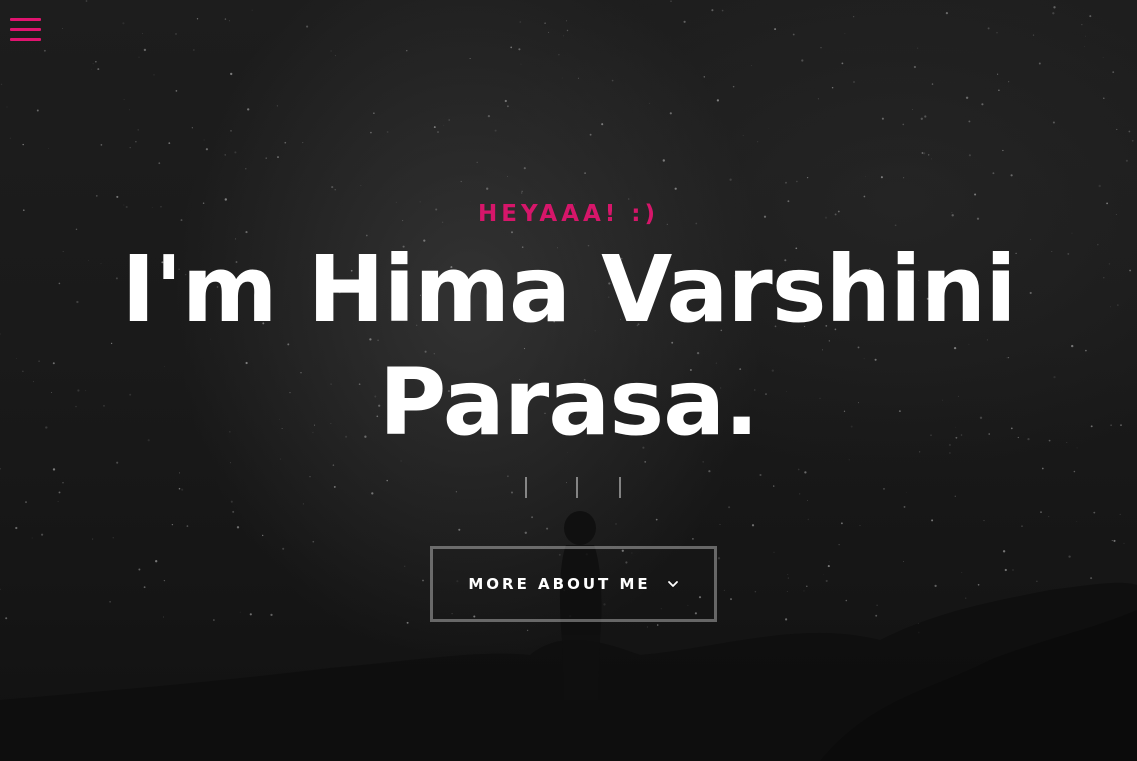 This screenshot has height=761, width=1137. I want to click on intro-title-line1: I'm Hima Varshini, so click(568, 289).